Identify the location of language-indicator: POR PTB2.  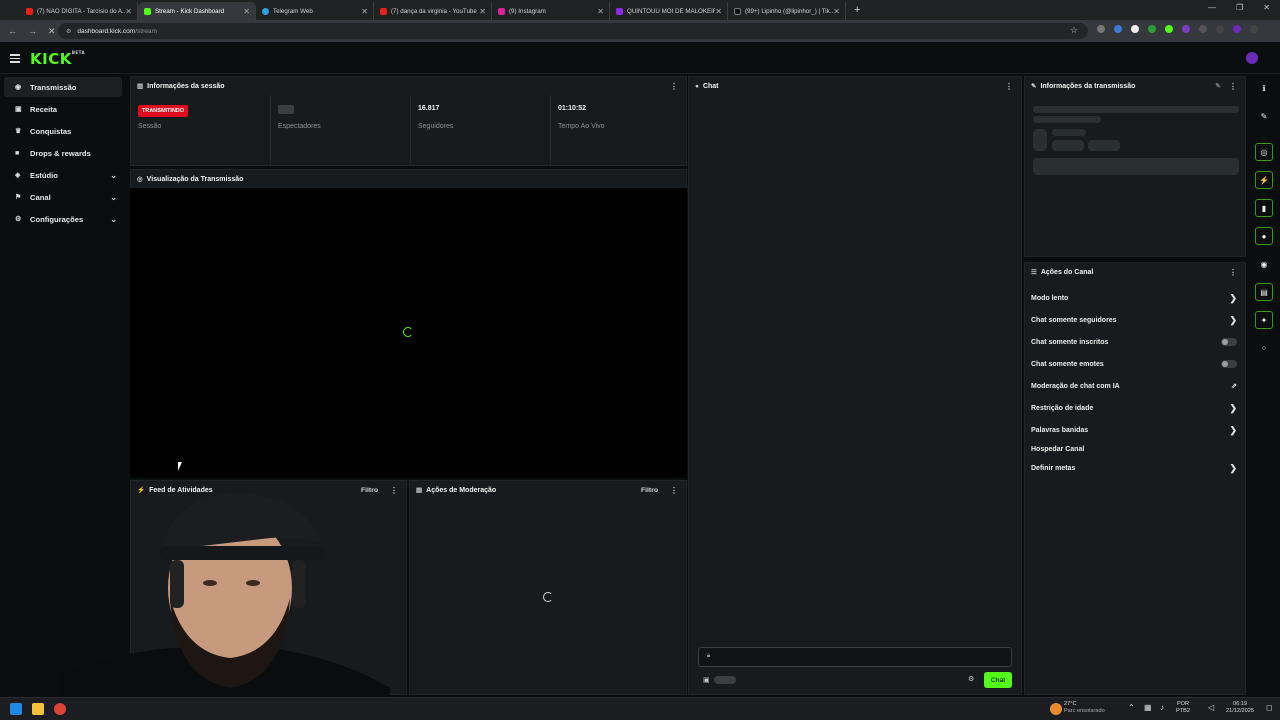
(1183, 708).